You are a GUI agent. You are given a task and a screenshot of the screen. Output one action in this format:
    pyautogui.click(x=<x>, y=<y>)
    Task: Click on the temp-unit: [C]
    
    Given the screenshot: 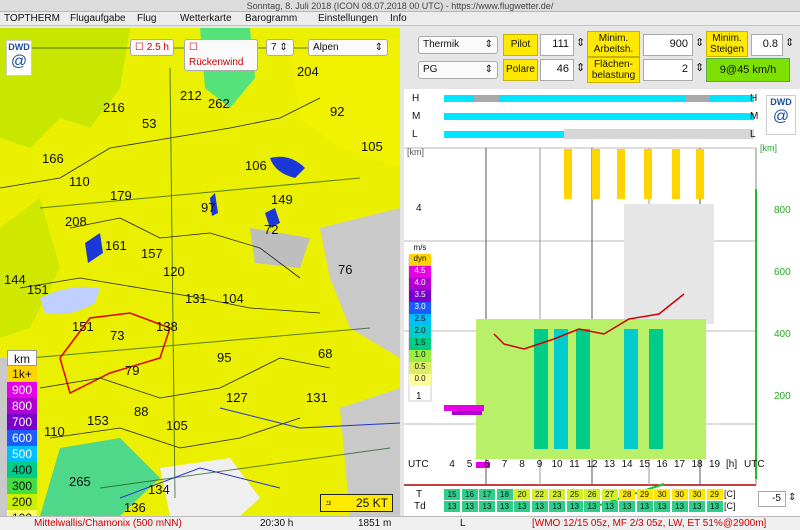 What is the action you would take?
    pyautogui.click(x=730, y=494)
    